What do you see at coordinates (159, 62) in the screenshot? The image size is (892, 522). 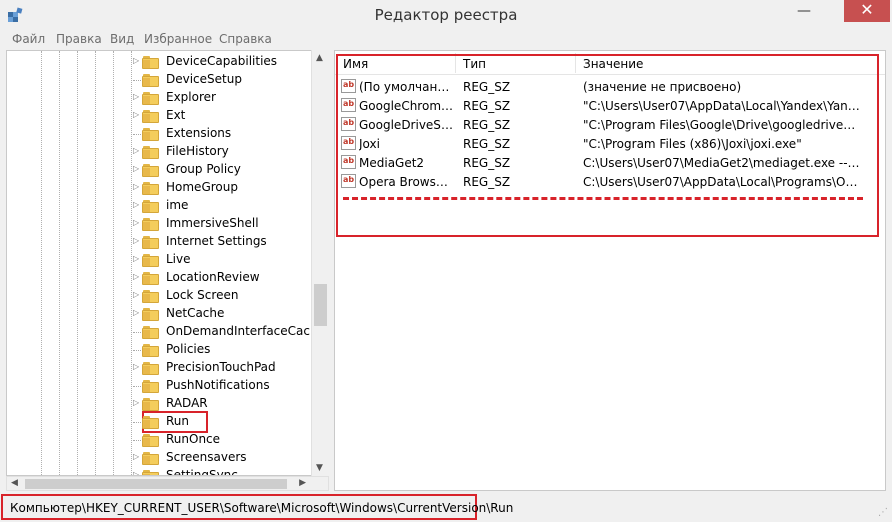 I see `tree-item: ▷ DeviceCapabilities` at bounding box center [159, 62].